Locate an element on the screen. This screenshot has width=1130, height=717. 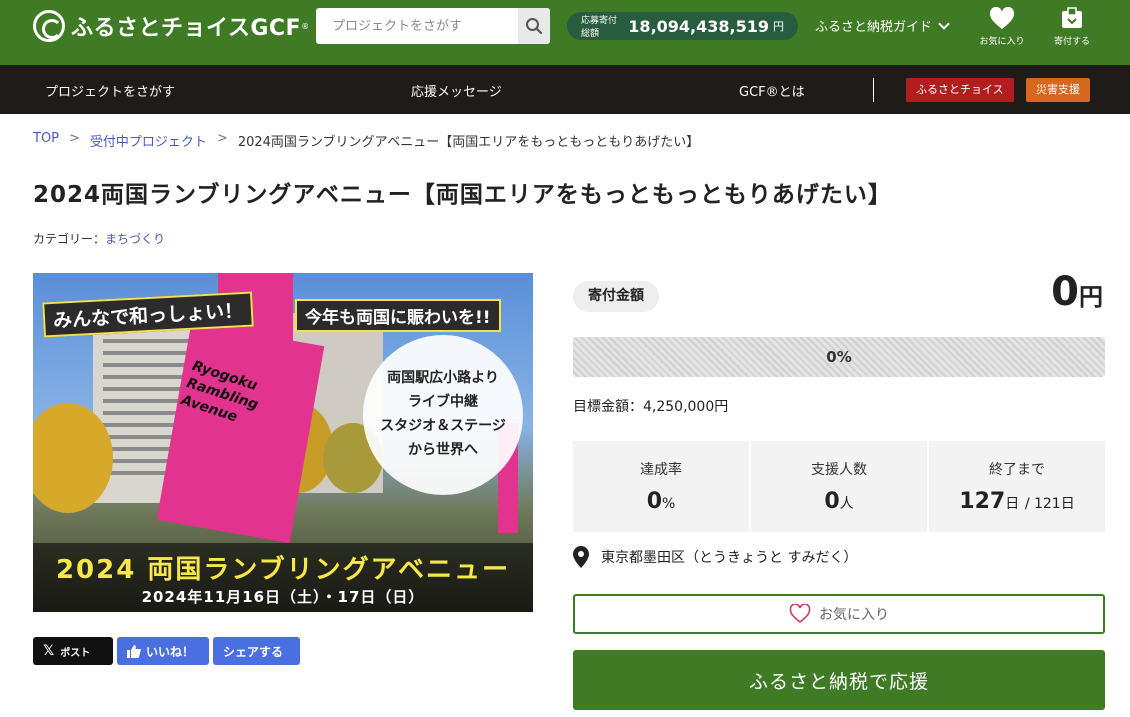
page-title: 2024両国ランブリングアベニュー【両国エリアをもっともっともりあげたい】 is located at coordinates (462, 195).